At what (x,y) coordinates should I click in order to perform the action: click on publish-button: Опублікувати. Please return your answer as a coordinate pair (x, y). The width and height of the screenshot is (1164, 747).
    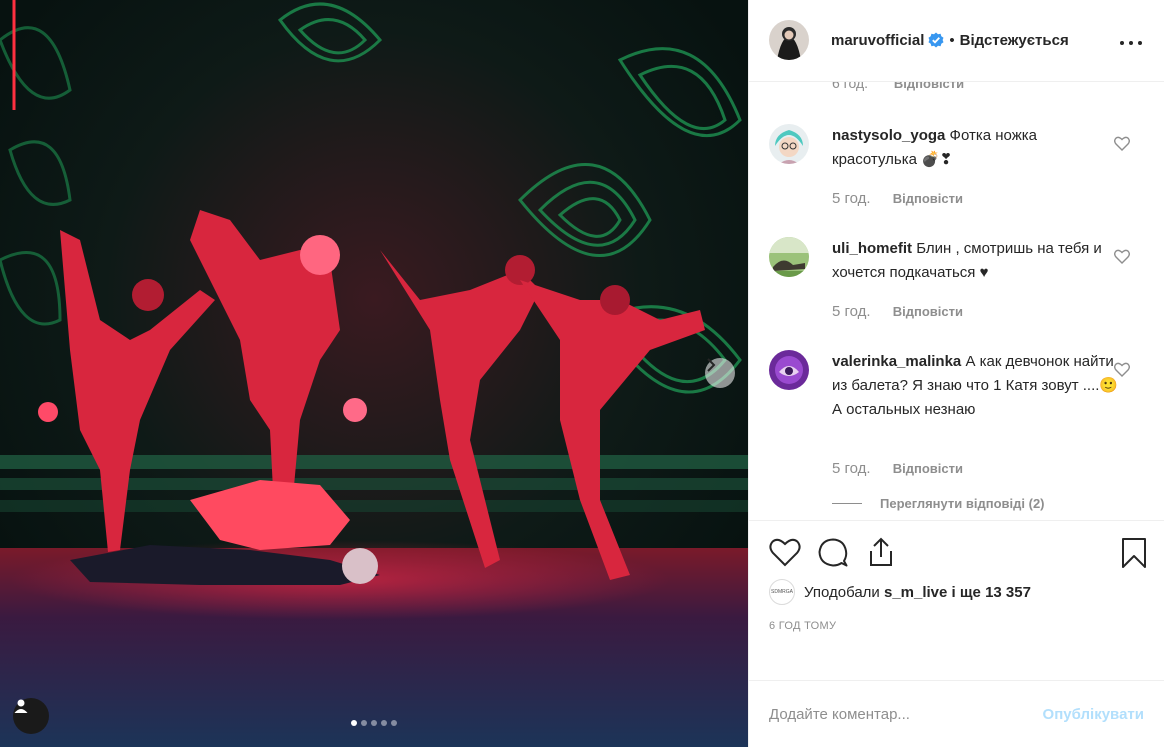
    Looking at the image, I should click on (1093, 714).